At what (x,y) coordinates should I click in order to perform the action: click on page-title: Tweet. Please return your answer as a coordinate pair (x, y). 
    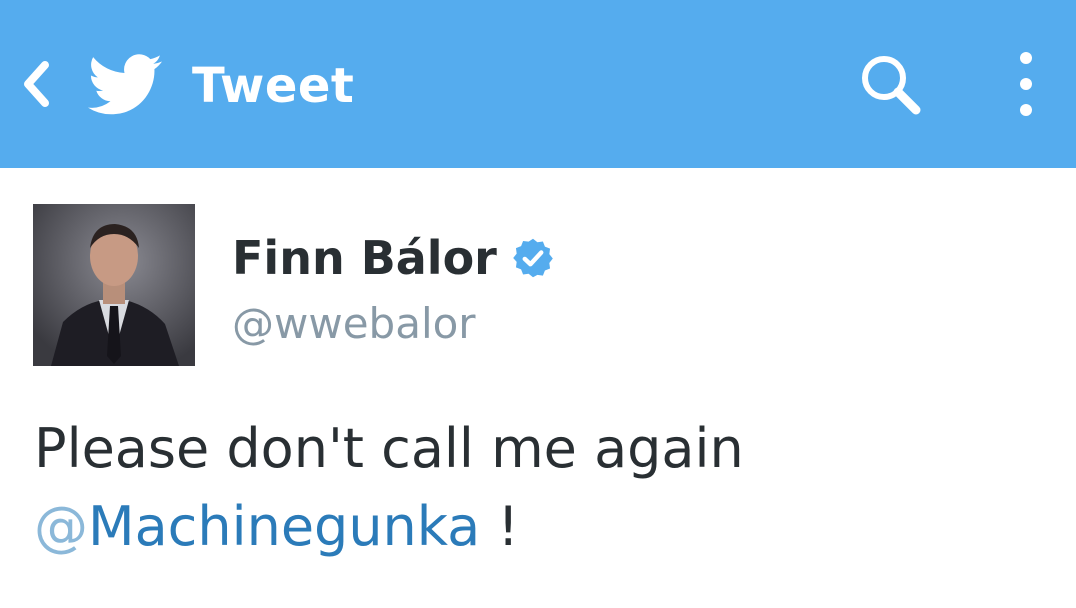
    Looking at the image, I should click on (273, 86).